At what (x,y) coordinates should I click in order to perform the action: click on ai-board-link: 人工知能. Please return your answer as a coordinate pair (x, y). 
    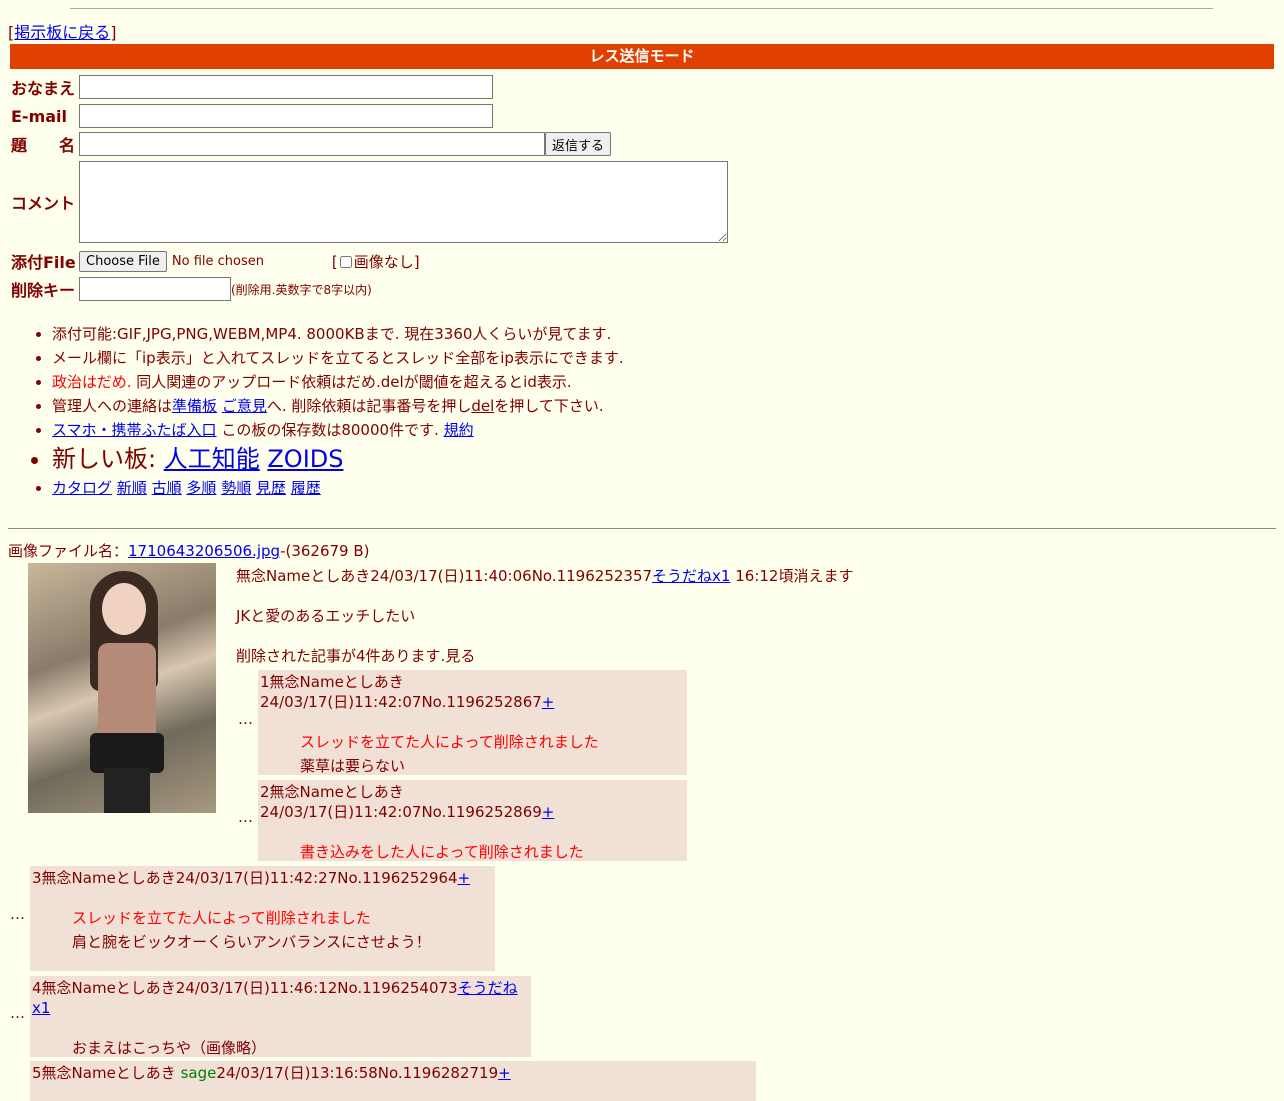
    Looking at the image, I should click on (212, 459).